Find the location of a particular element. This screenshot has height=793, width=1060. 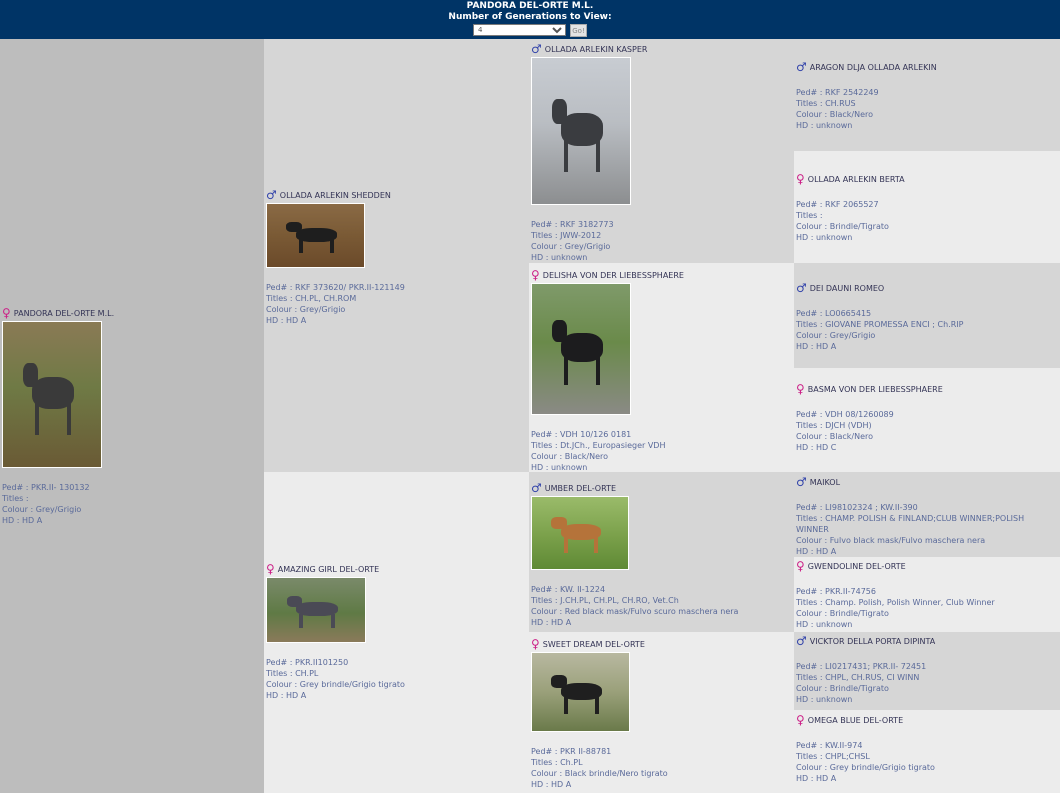

dog-name-link: GWENDOLINE DEL-ORTE is located at coordinates (857, 567).